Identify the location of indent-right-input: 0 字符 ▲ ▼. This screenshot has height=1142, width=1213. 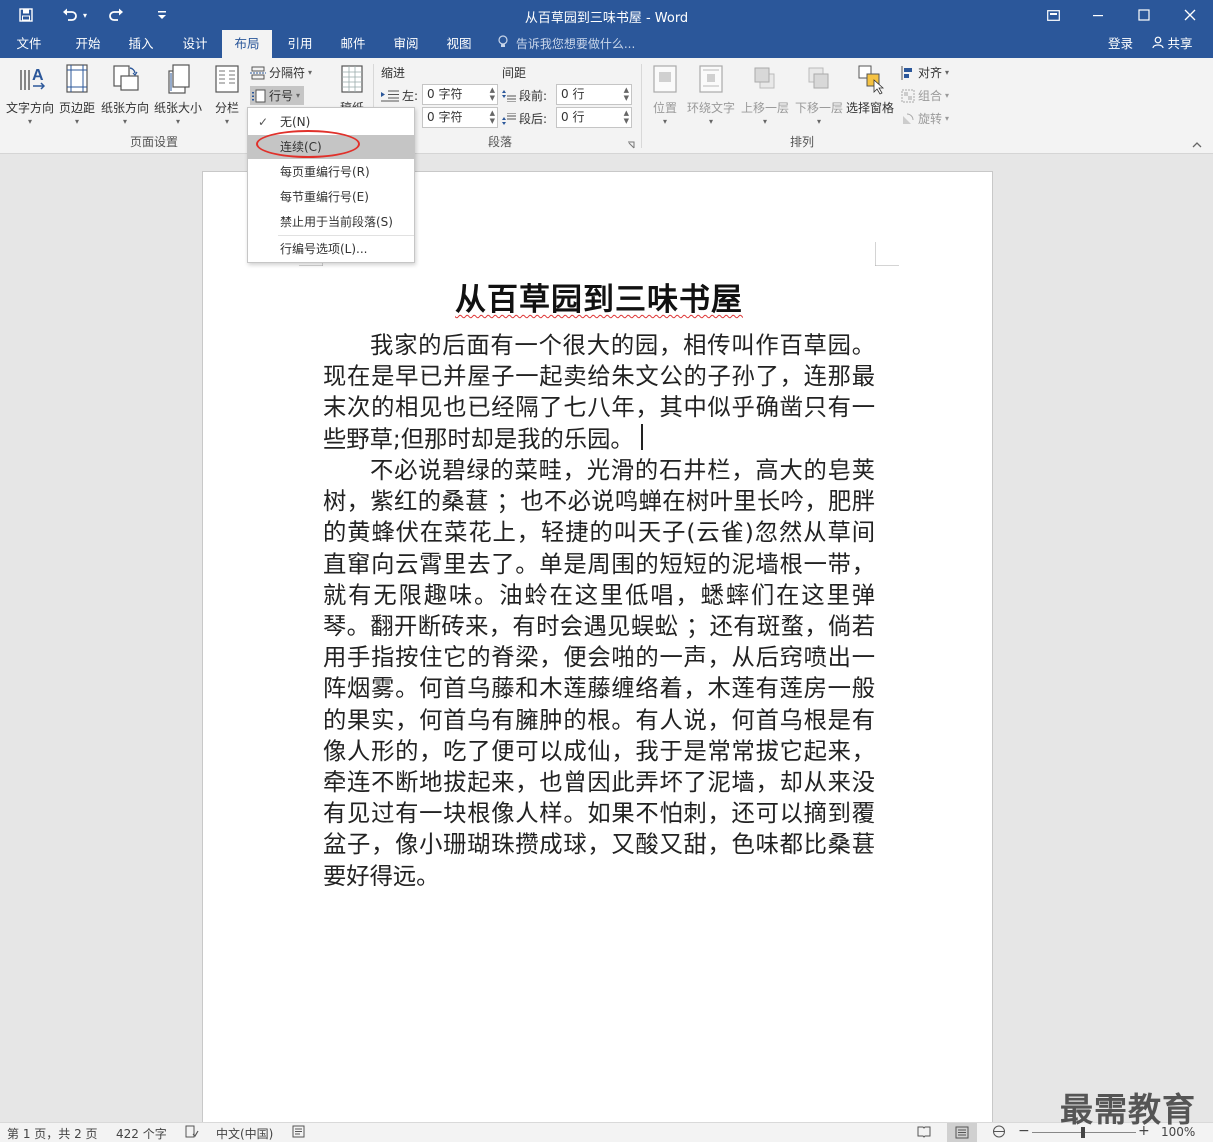
(460, 117).